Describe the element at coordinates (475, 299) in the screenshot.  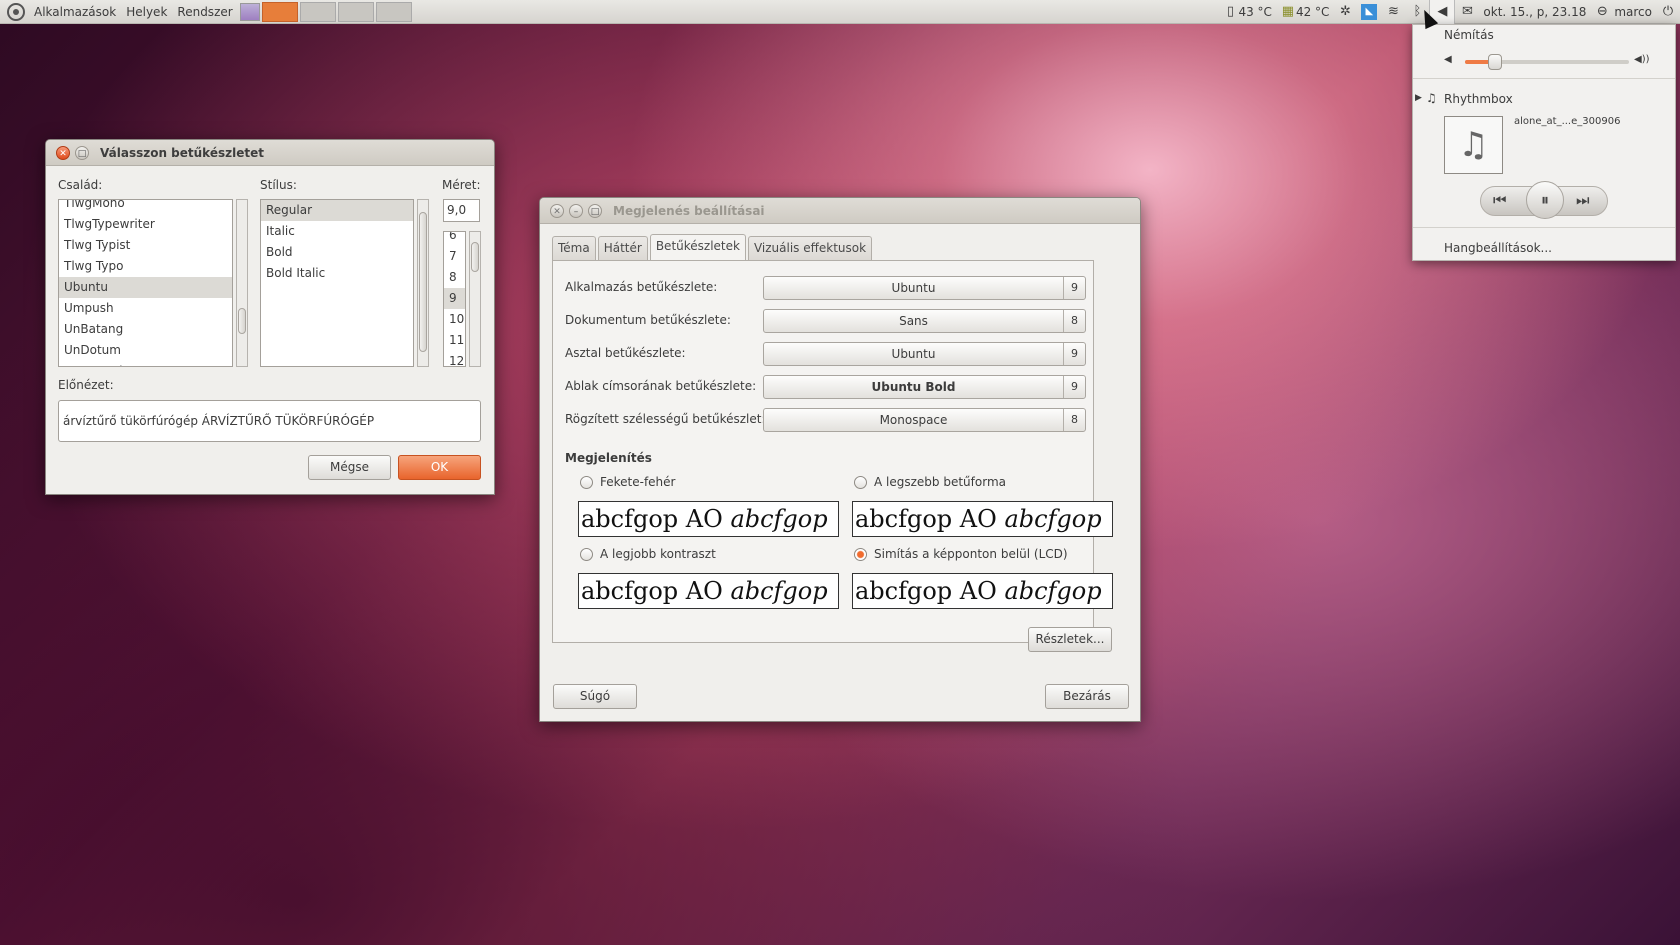
I see `size-scrollbar` at that location.